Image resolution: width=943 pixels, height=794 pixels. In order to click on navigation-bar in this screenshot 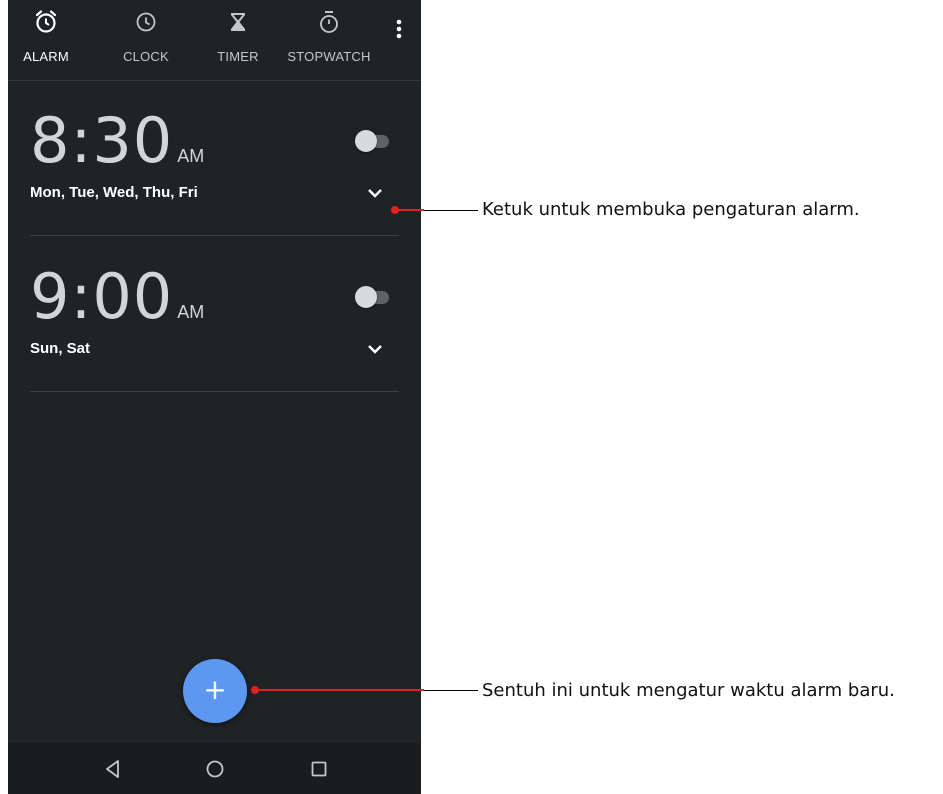, I will do `click(214, 768)`.